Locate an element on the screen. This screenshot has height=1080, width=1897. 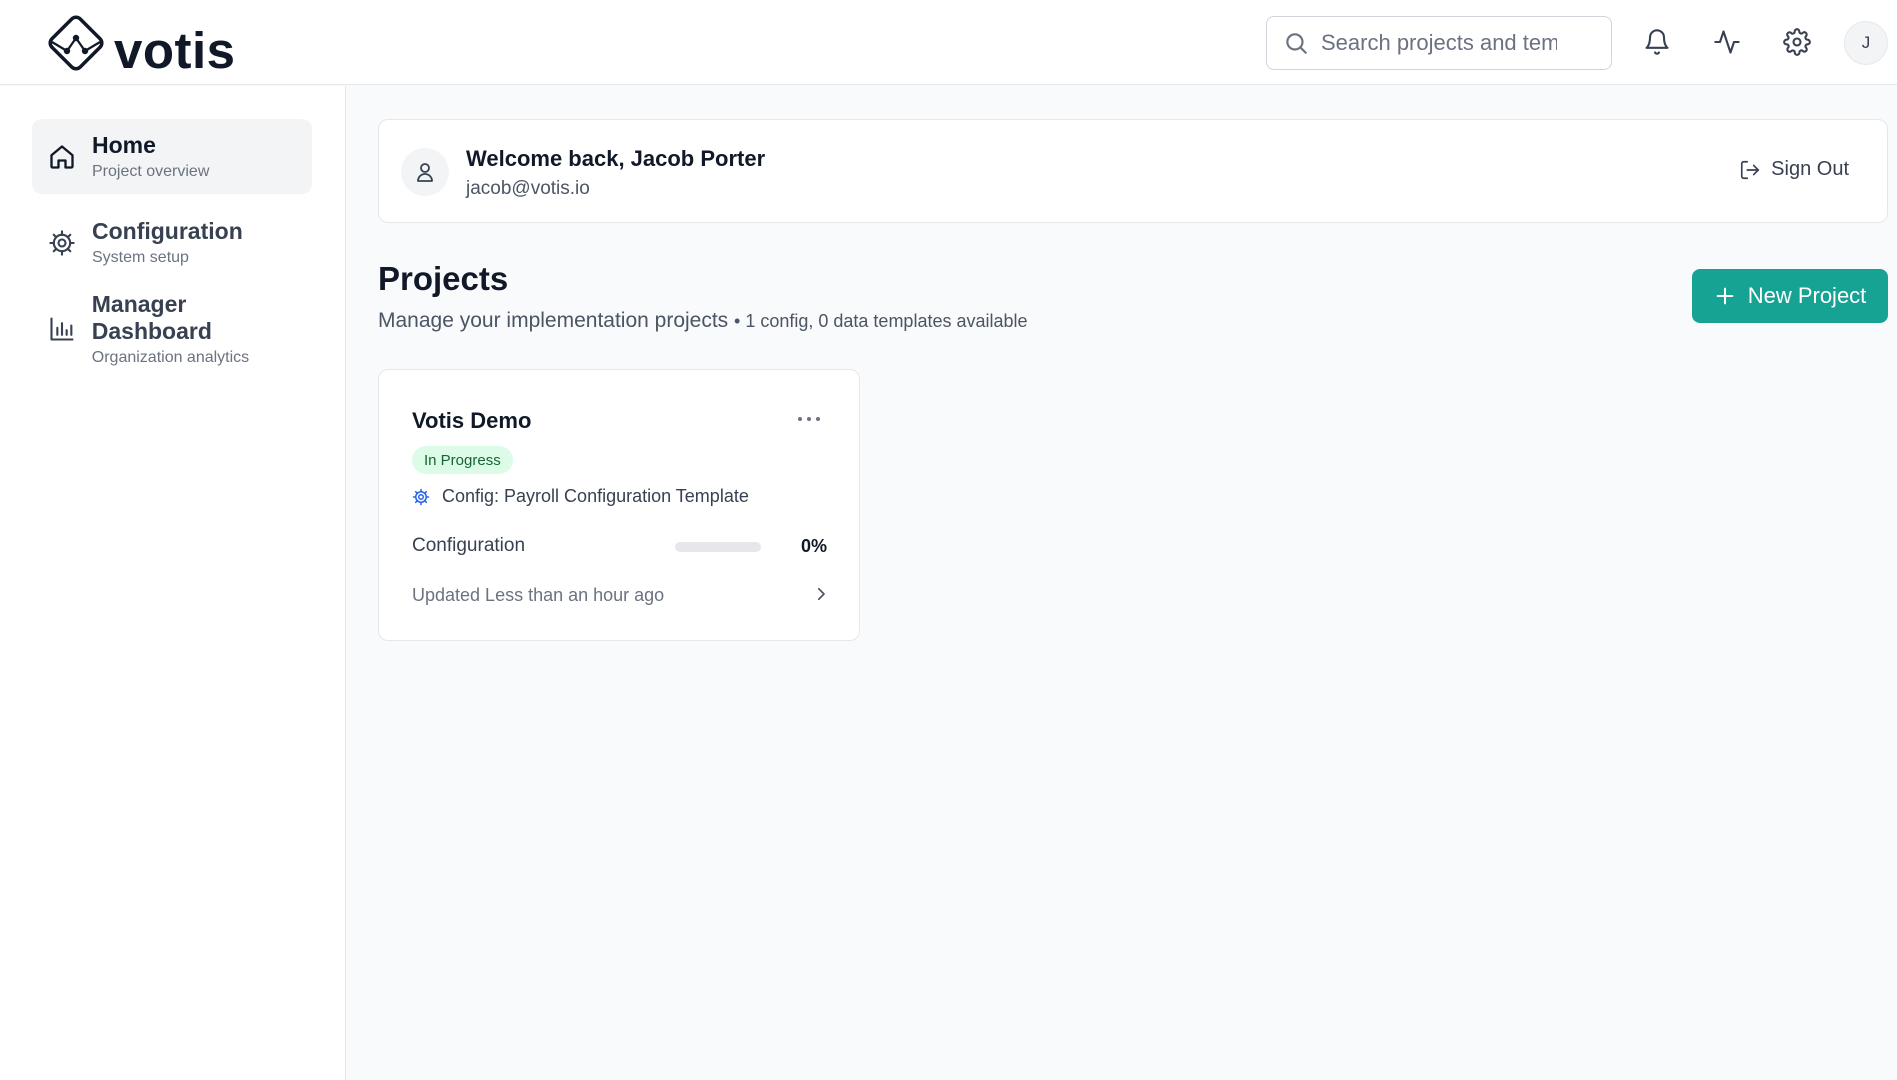
progress-label: Configuration is located at coordinates (469, 545).